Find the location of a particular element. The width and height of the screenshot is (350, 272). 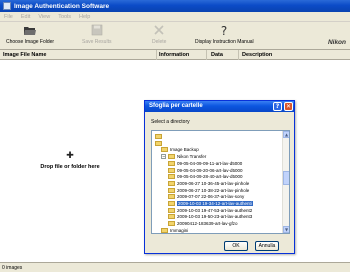

choose-image-folder-button: Choose Image Folder is located at coordinates (30, 36).